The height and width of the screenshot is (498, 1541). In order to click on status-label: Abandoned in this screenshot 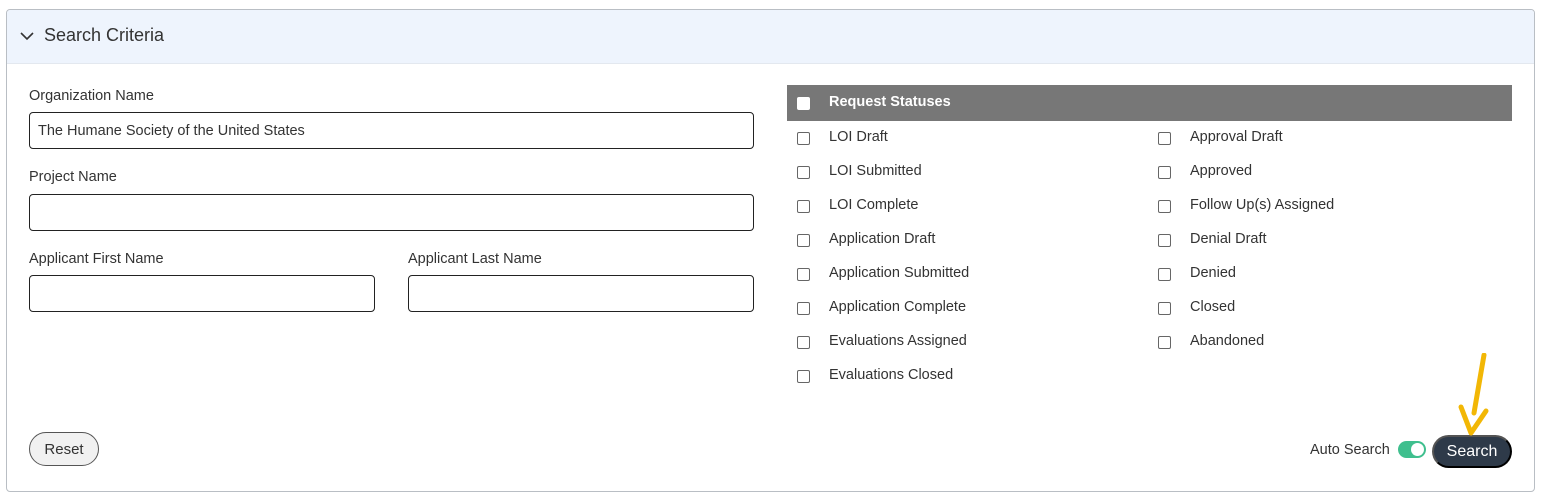, I will do `click(1227, 341)`.